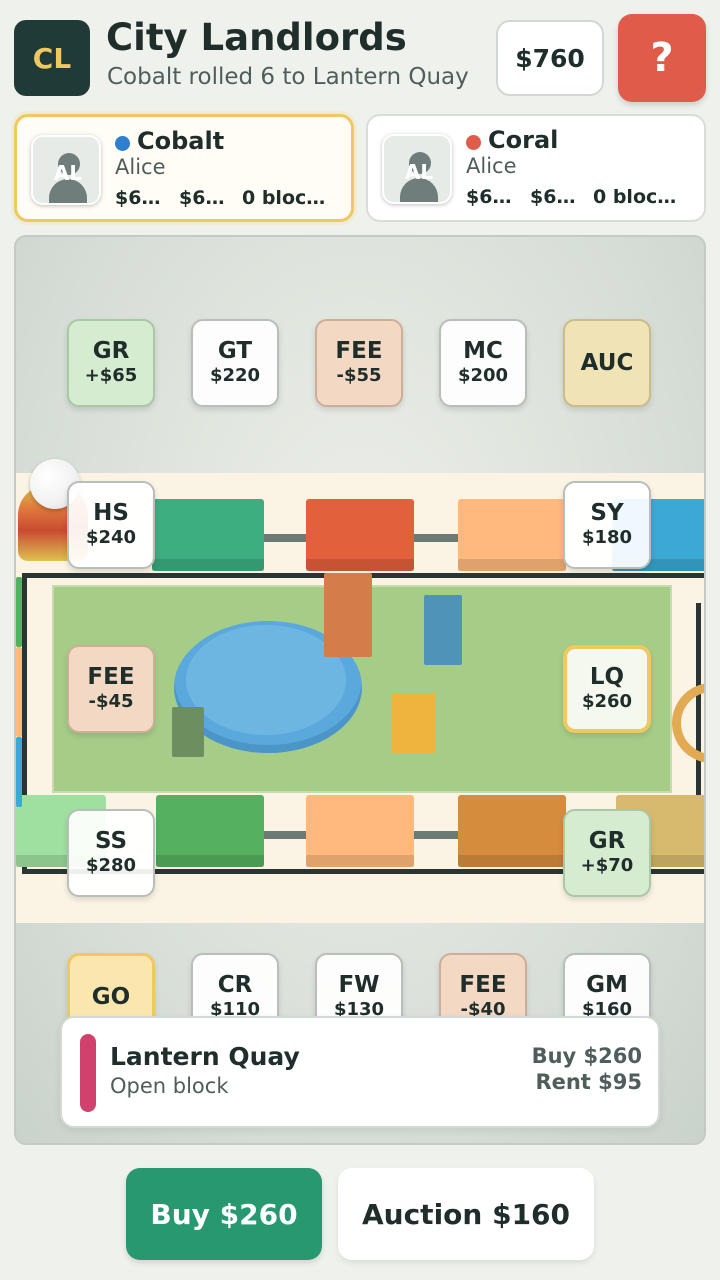  Describe the element at coordinates (235, 363) in the screenshot. I see `tile-gt: GT $220` at that location.